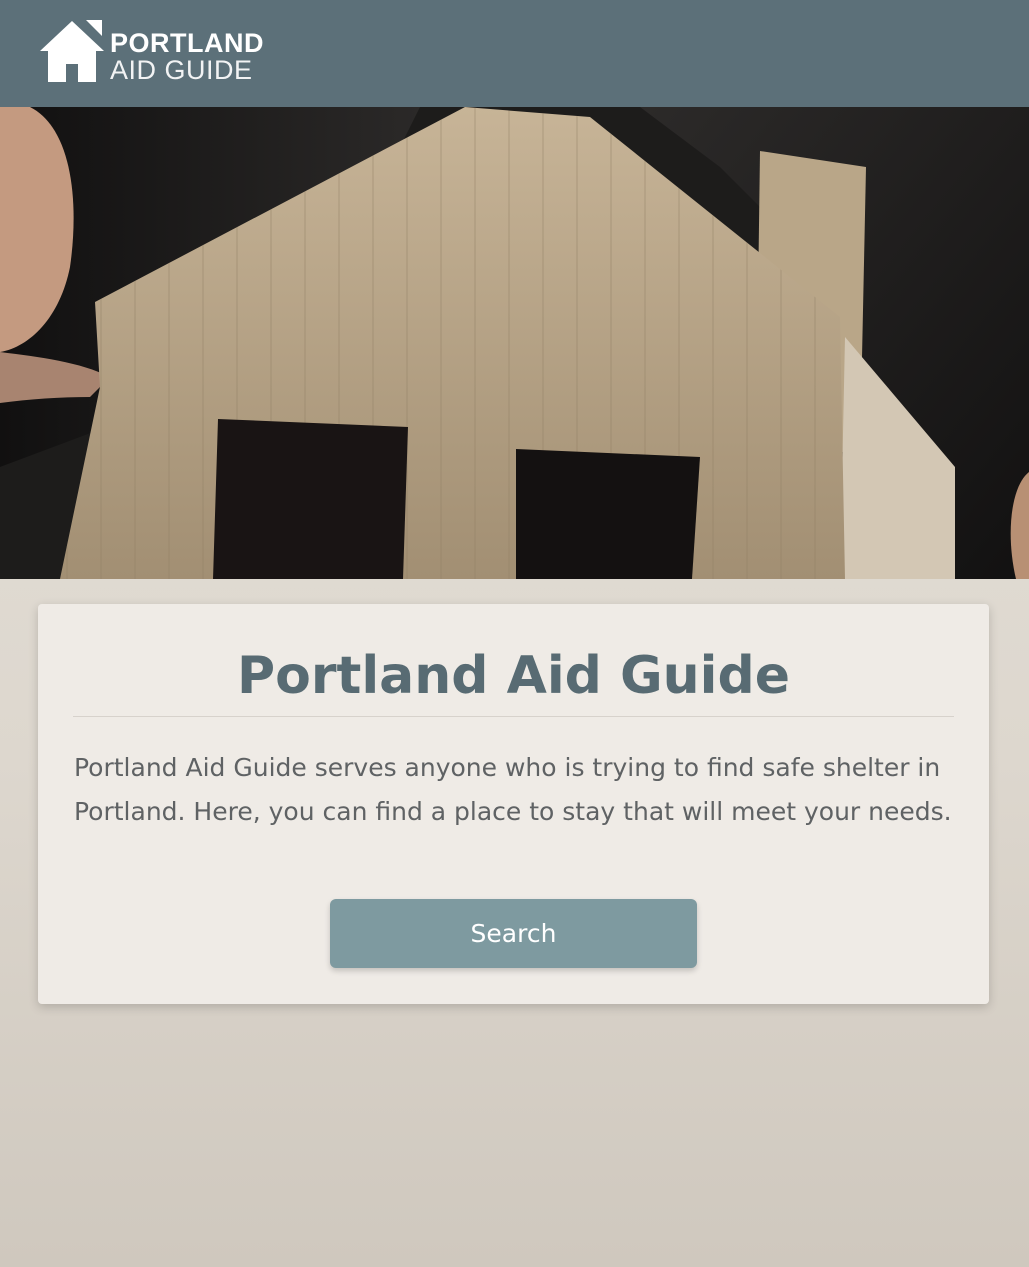 Image resolution: width=1029 pixels, height=1267 pixels. I want to click on page-title: Portland Aid Guide, so click(513, 676).